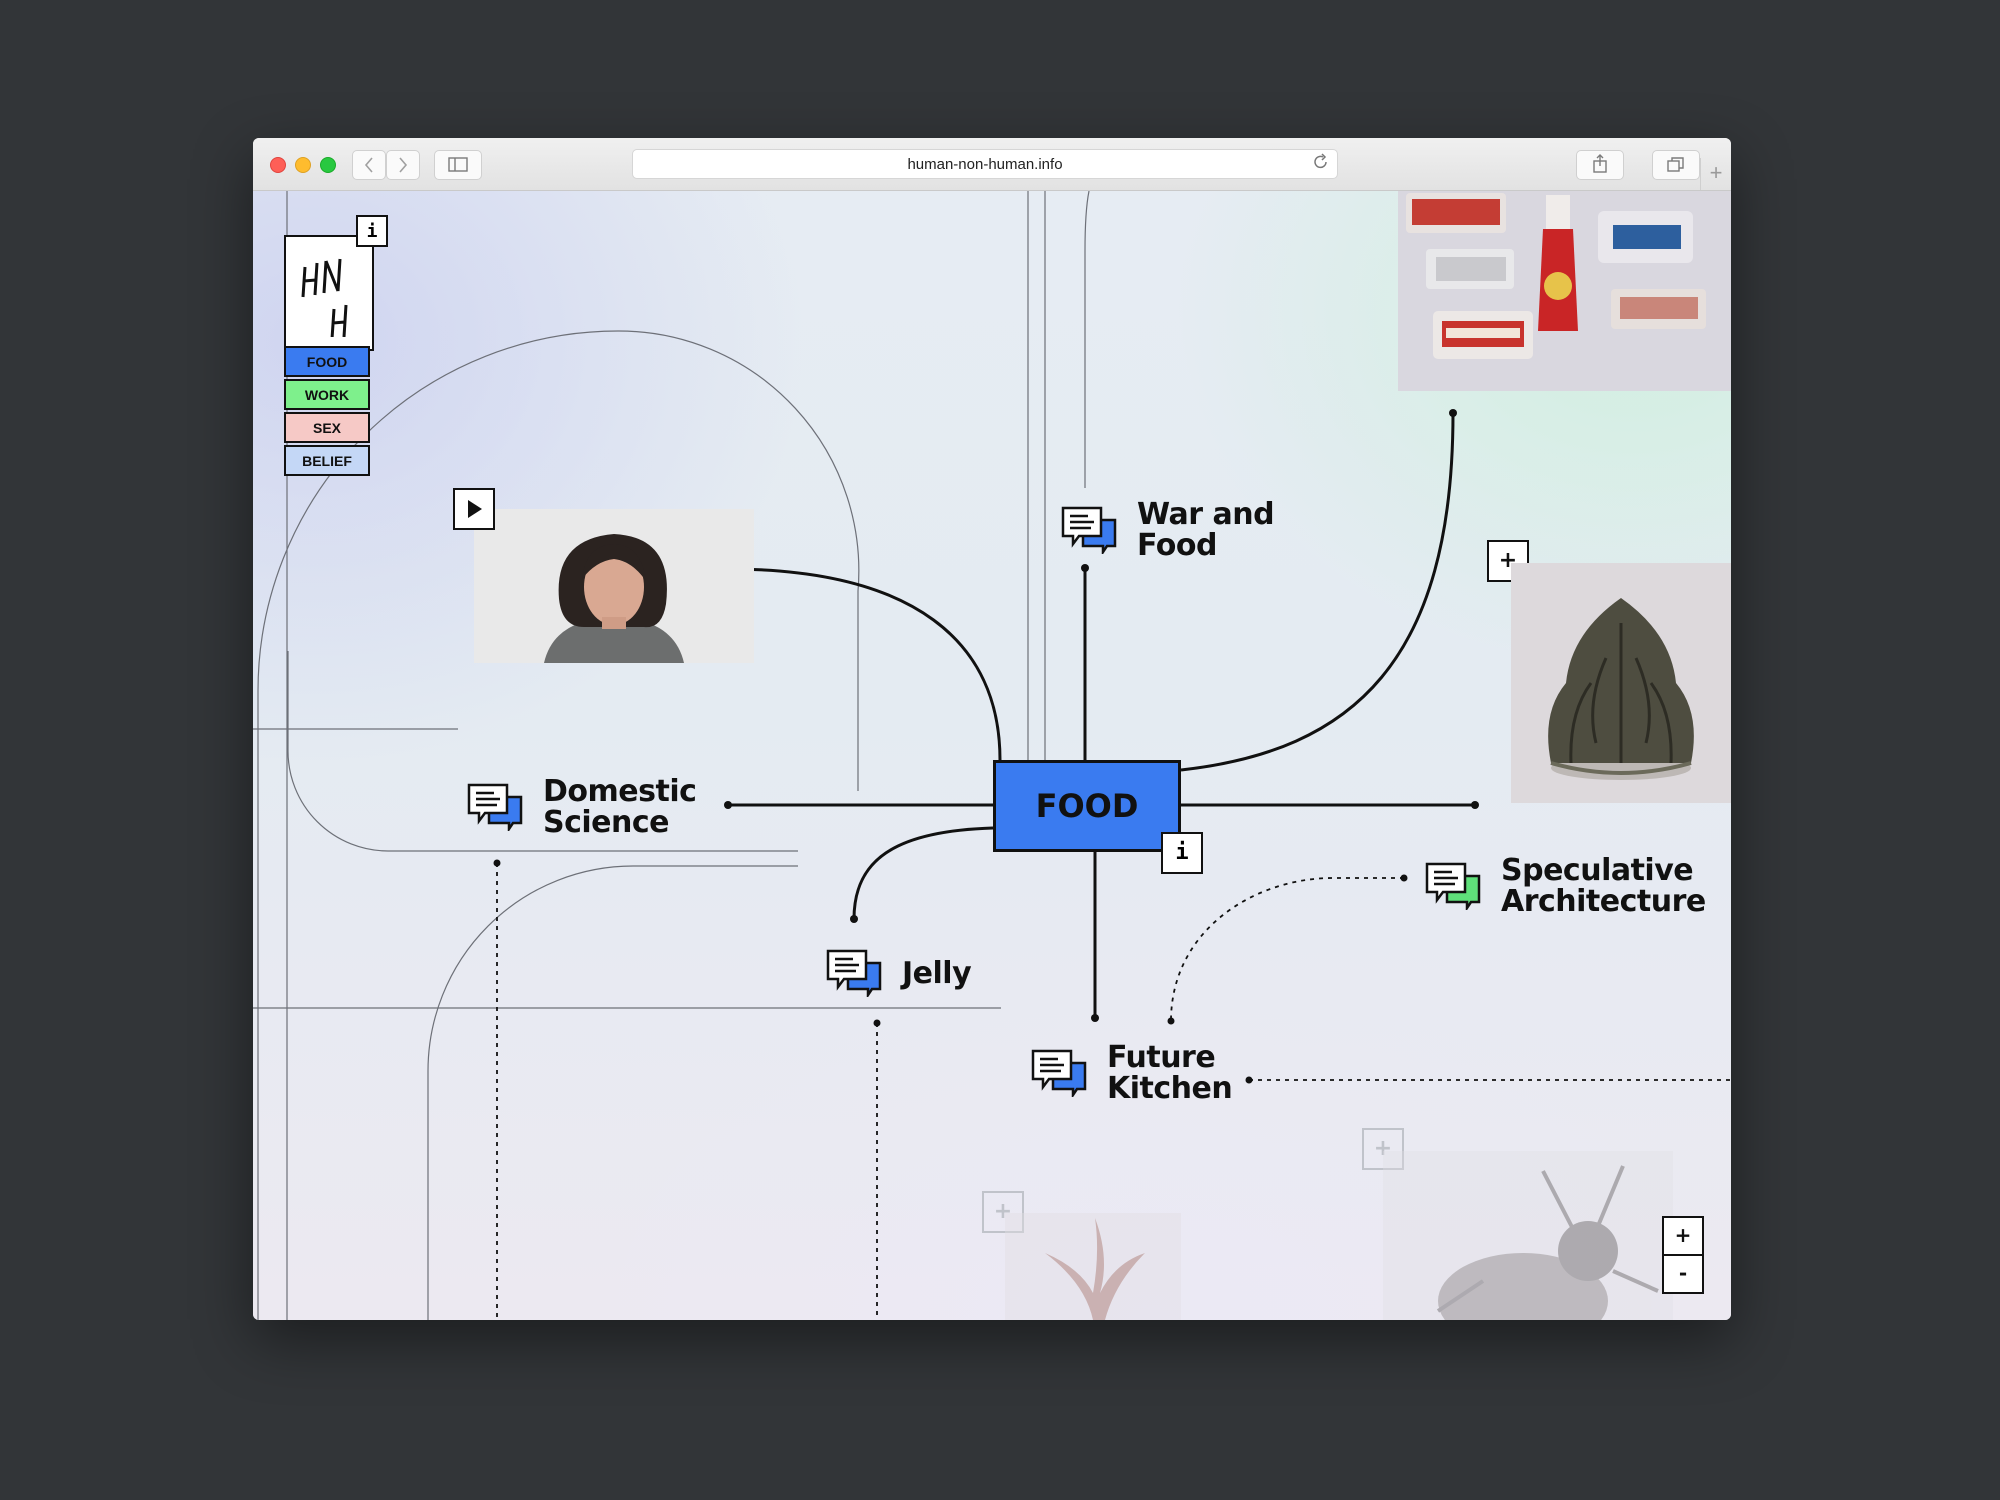 The width and height of the screenshot is (2000, 1500). I want to click on new-tab-button: +, so click(1715, 174).